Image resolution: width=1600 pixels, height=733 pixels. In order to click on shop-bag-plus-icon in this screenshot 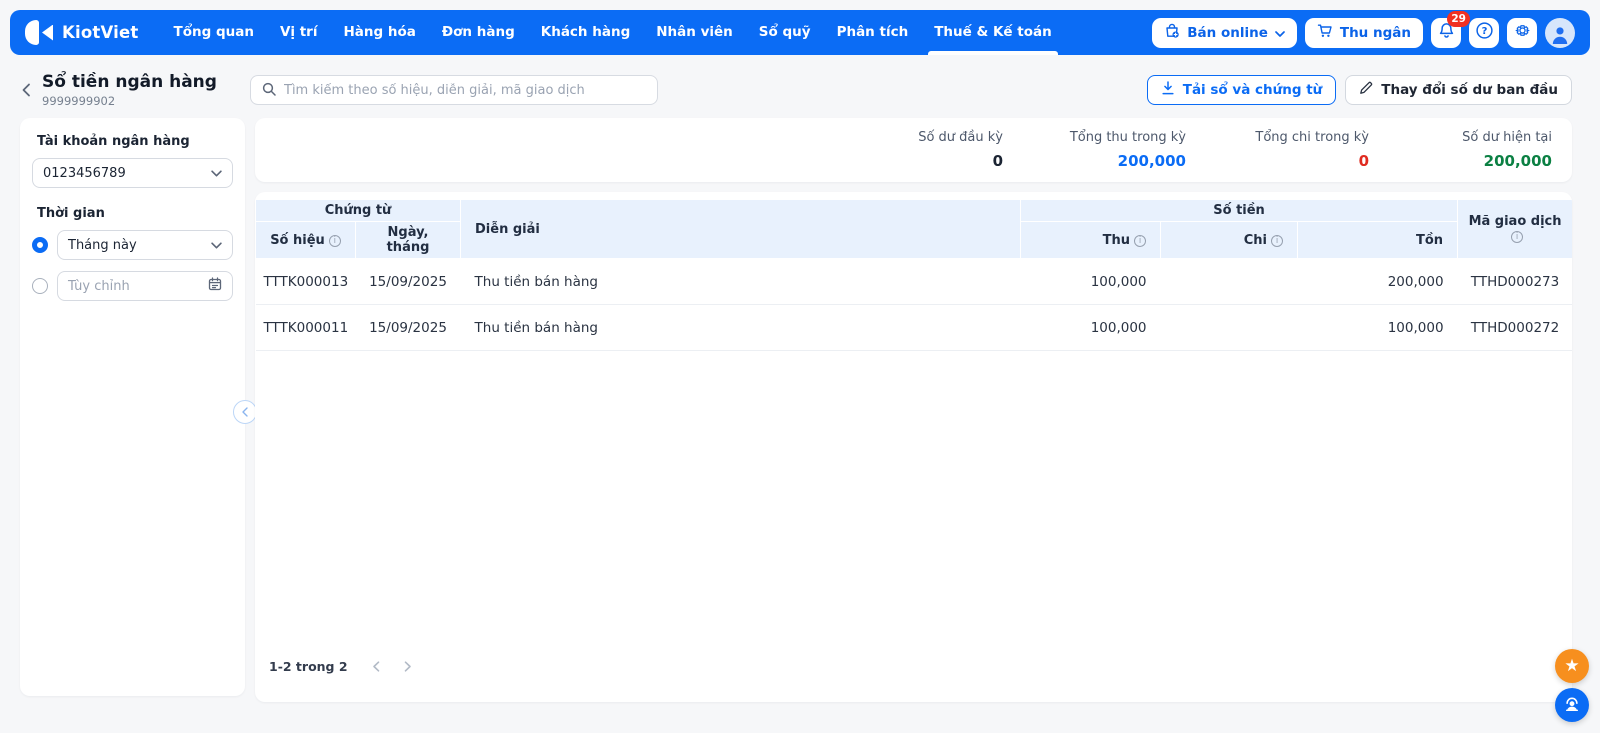, I will do `click(1172, 33)`.